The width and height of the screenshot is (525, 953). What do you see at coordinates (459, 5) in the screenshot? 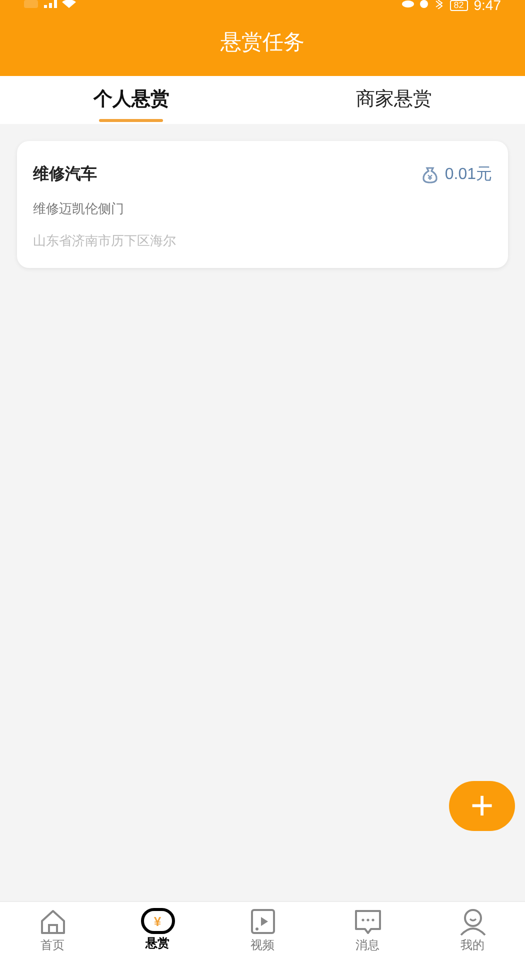
I see `battery-level: 82` at bounding box center [459, 5].